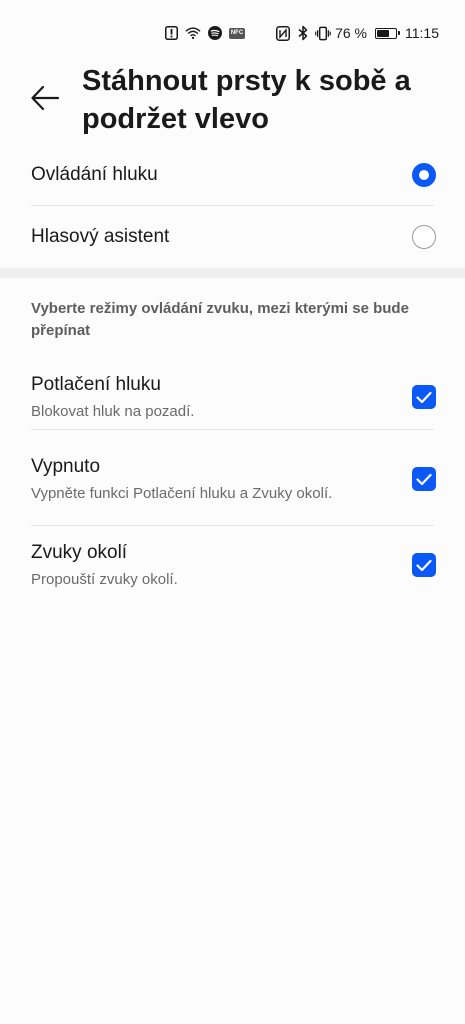  Describe the element at coordinates (191, 565) in the screenshot. I see `mode-item-text: Zvuky okolí Propouští zvuky okolí.` at that location.